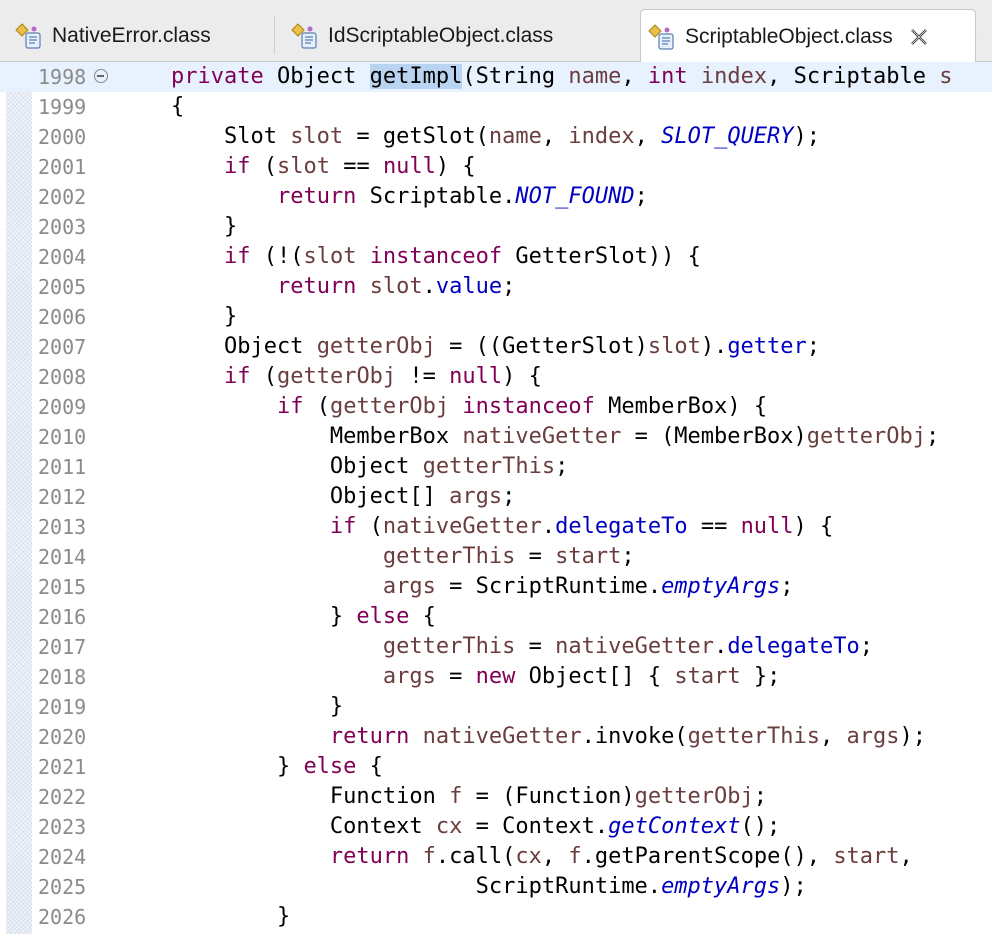 The width and height of the screenshot is (992, 934). I want to click on line-number: 2007, so click(62, 347).